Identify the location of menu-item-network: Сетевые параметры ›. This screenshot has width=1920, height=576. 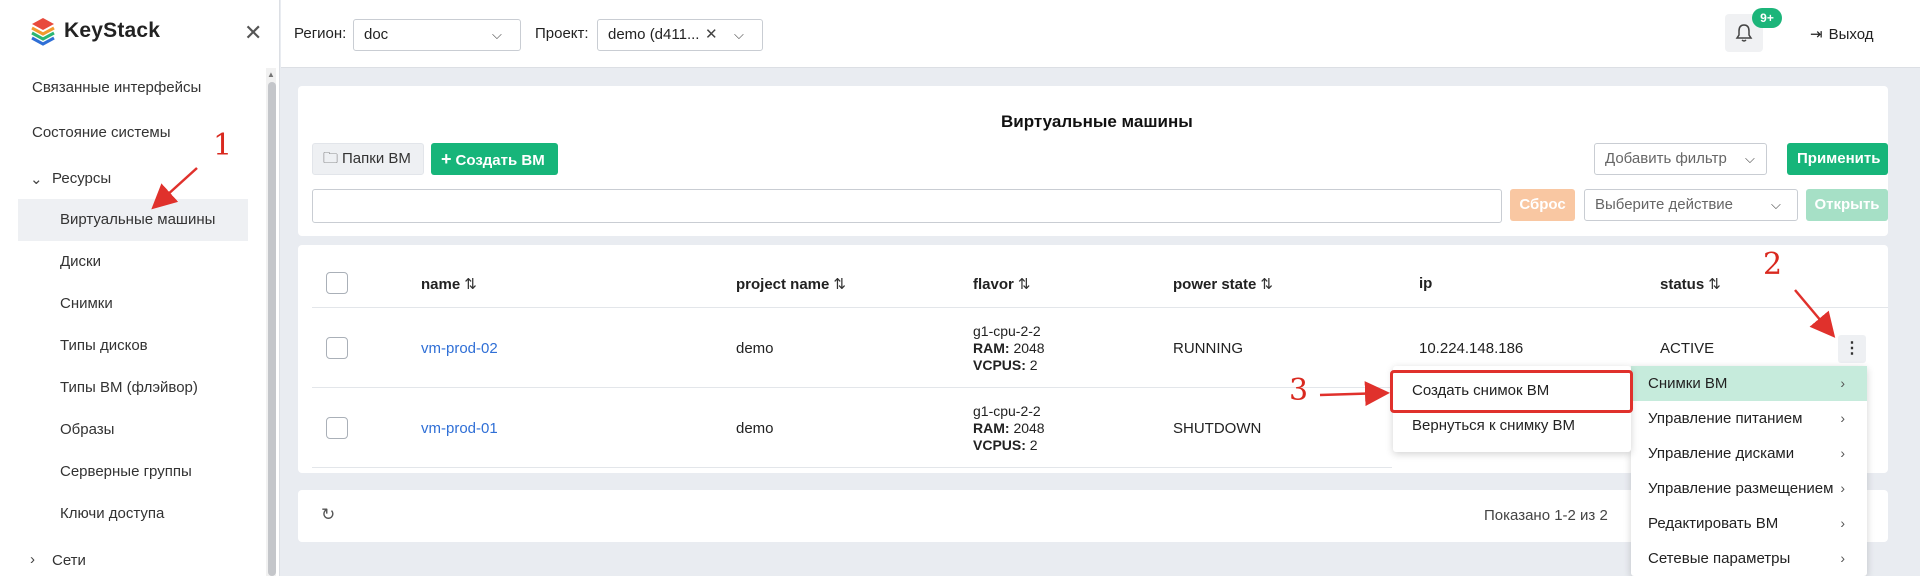
(1749, 558).